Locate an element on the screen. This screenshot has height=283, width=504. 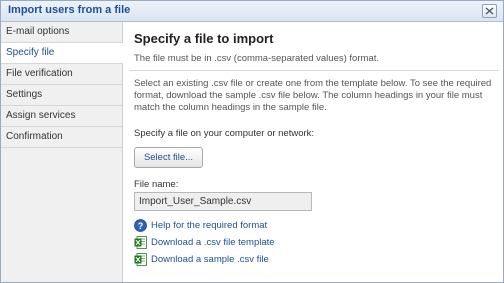
file-name-label: File name: is located at coordinates (156, 184).